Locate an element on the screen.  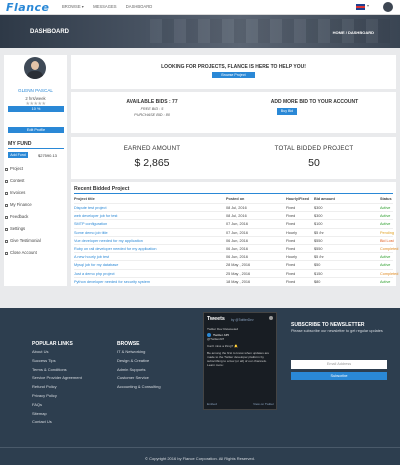
nav-dashboard: DASHBOARD is located at coordinates (139, 6).